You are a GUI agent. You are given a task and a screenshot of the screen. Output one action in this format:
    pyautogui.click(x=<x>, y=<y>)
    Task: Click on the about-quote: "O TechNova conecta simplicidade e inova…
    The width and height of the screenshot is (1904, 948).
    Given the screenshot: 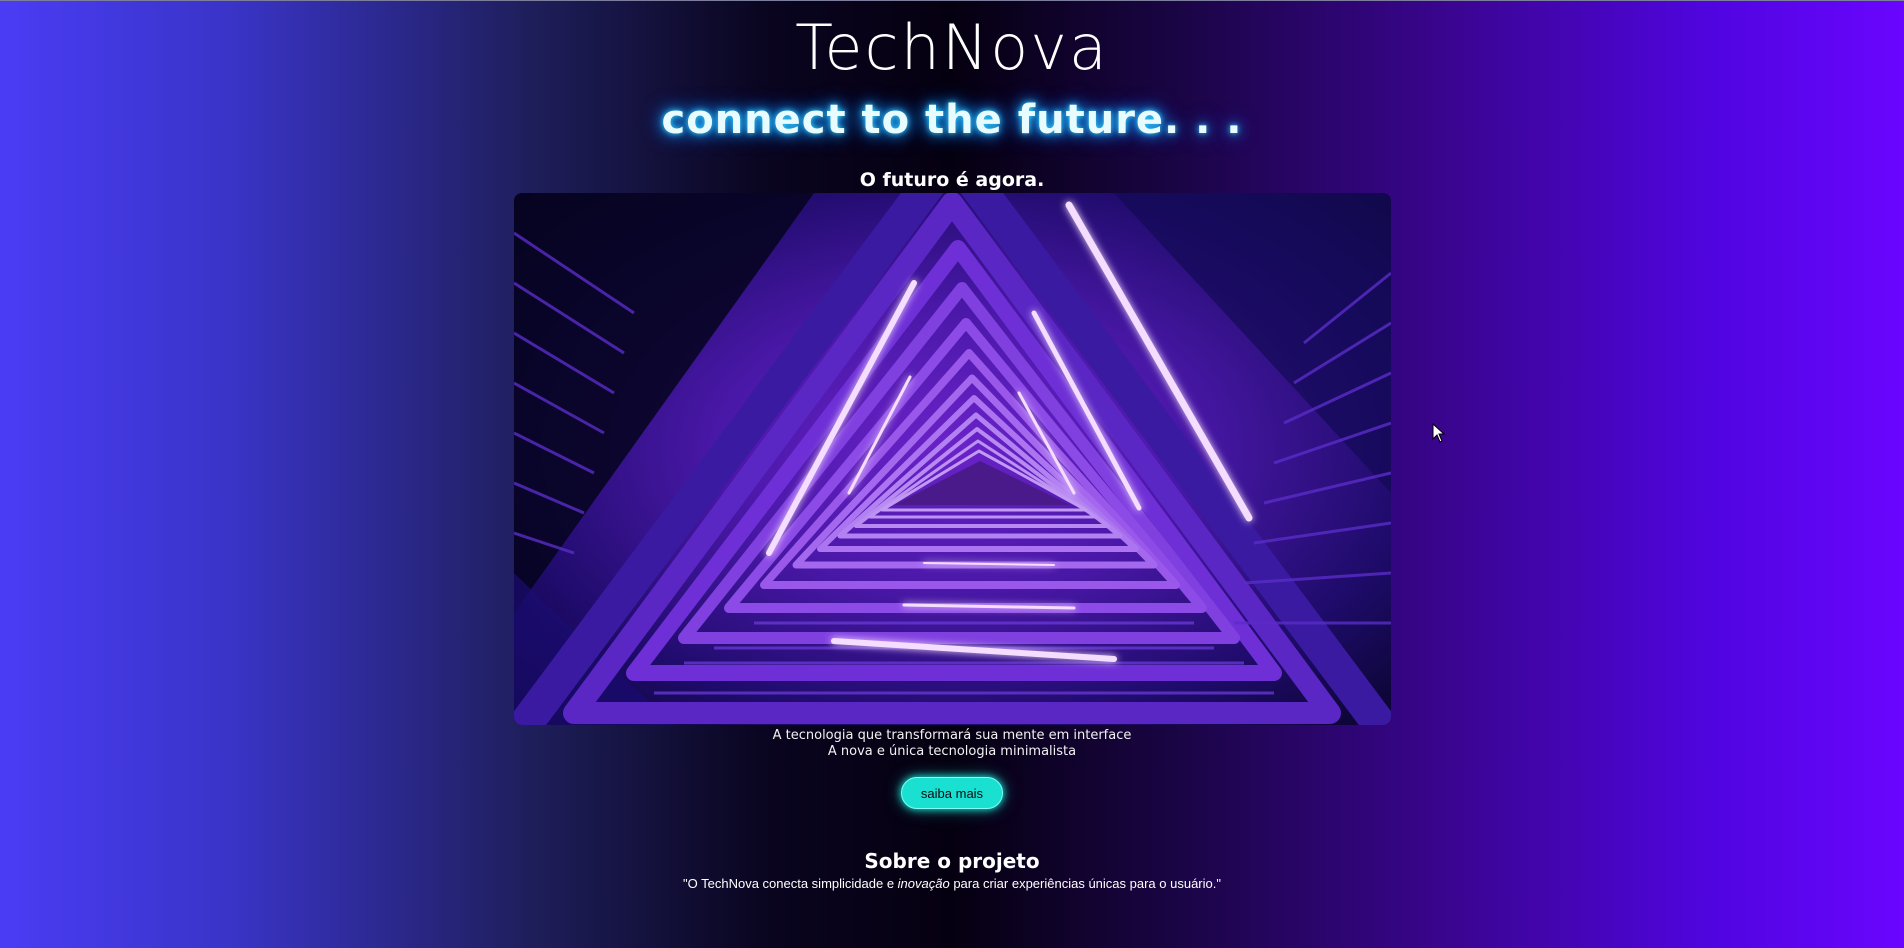 What is the action you would take?
    pyautogui.click(x=952, y=884)
    